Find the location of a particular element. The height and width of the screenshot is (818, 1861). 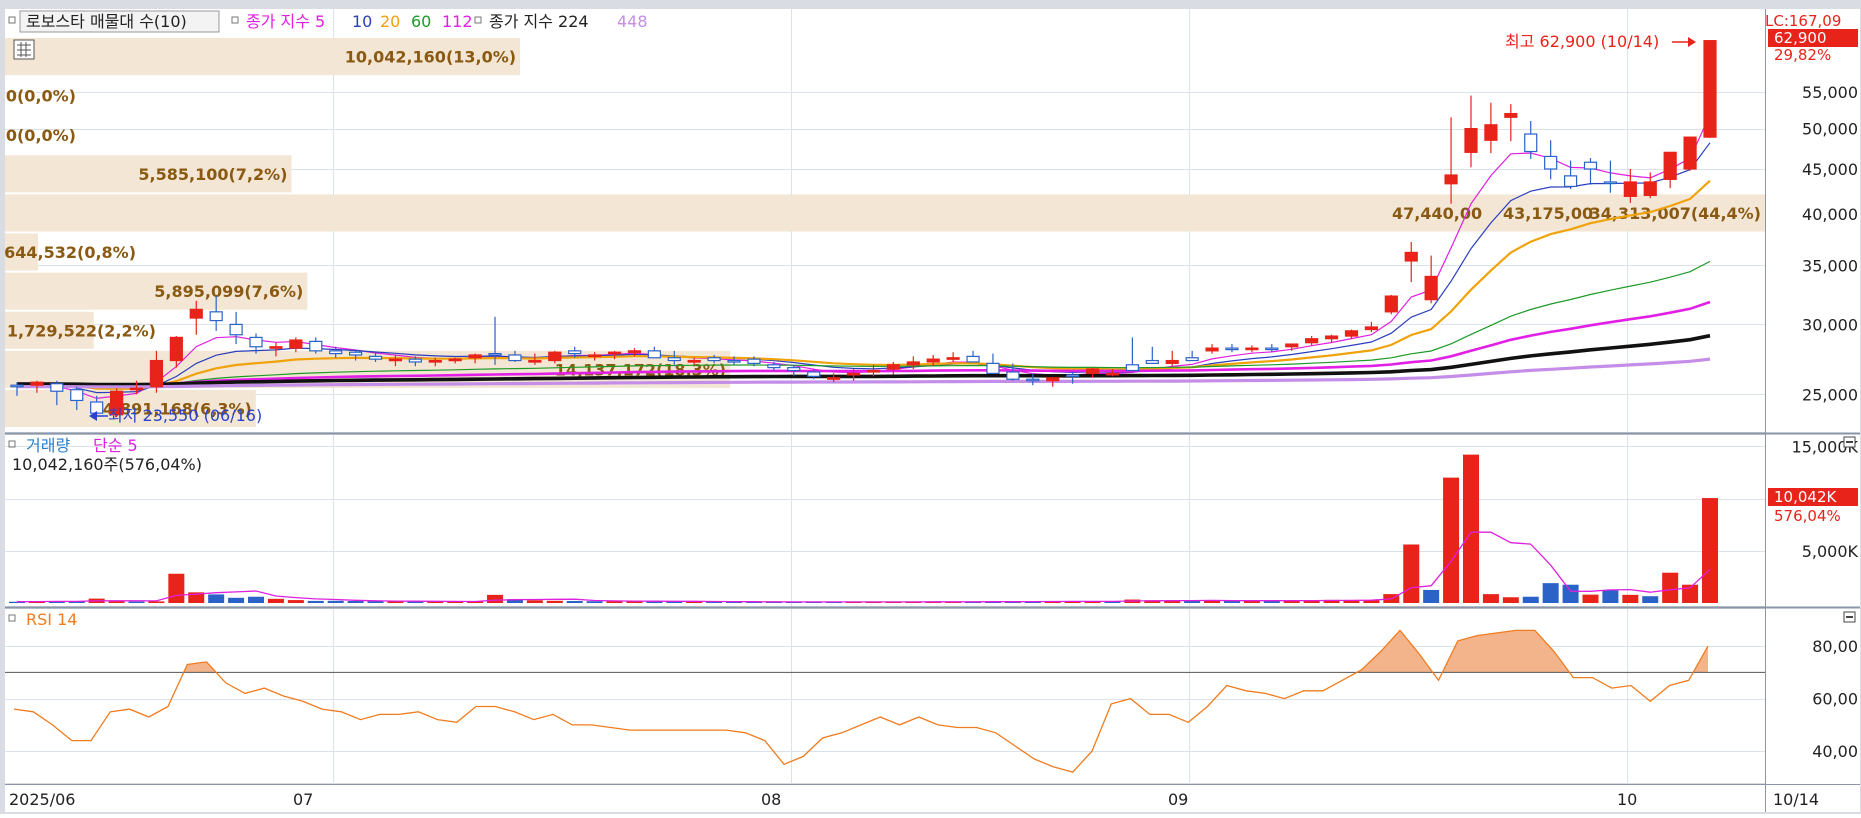

volume-tick-label: 5,000K is located at coordinates (1830, 551).